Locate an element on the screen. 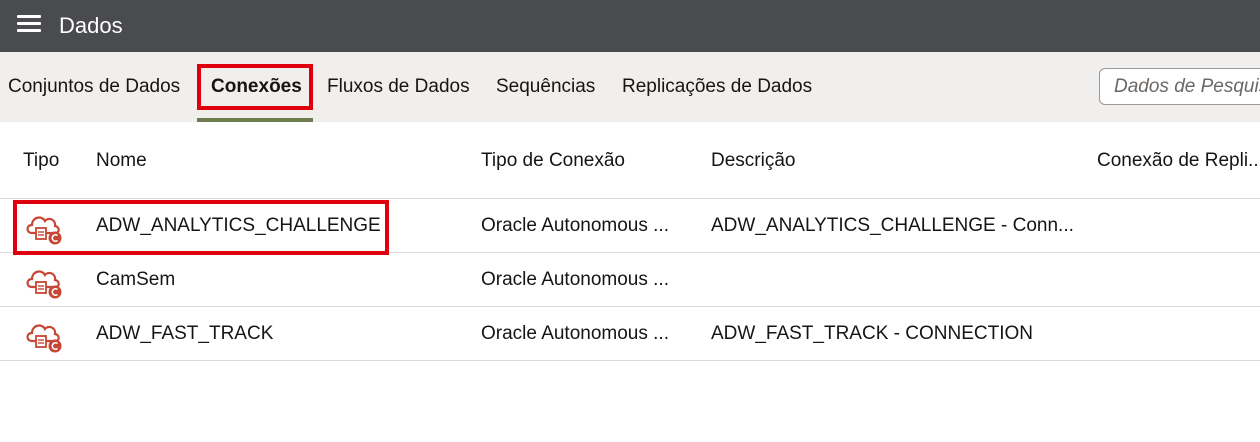  search-input: Dados de Pesquisa is located at coordinates (1179, 86).